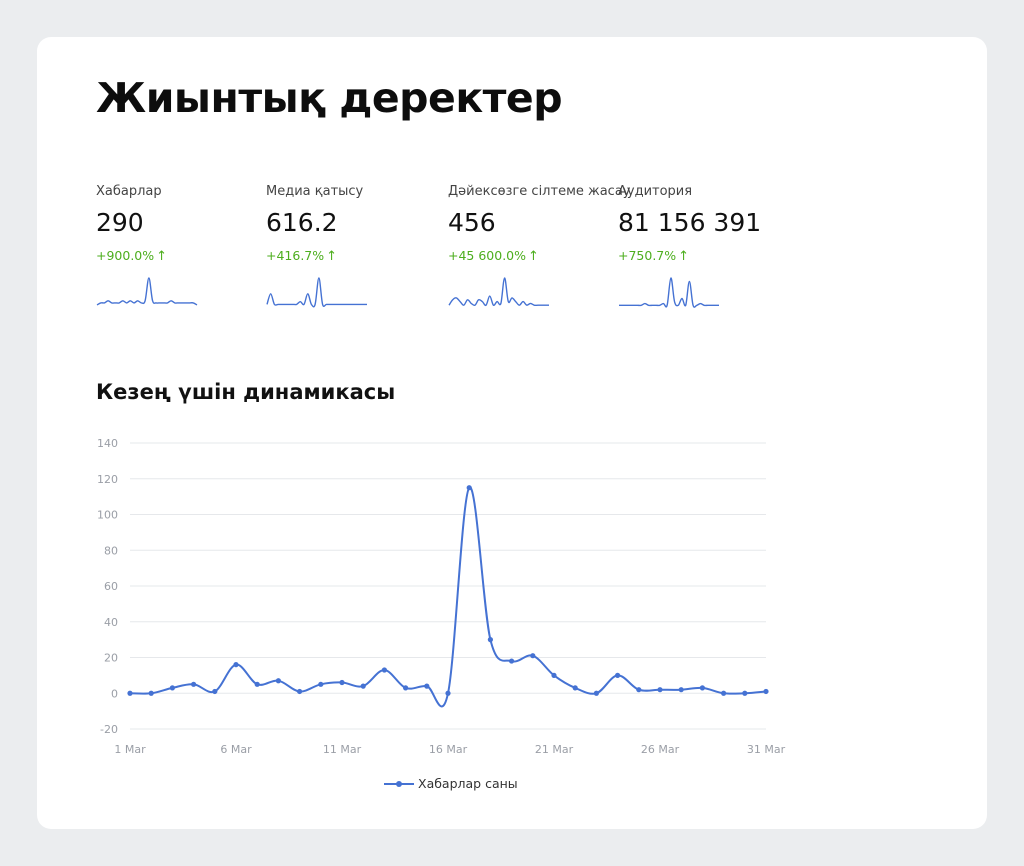 The height and width of the screenshot is (866, 1024). What do you see at coordinates (111, 550) in the screenshot?
I see `y-tick-label: 80` at bounding box center [111, 550].